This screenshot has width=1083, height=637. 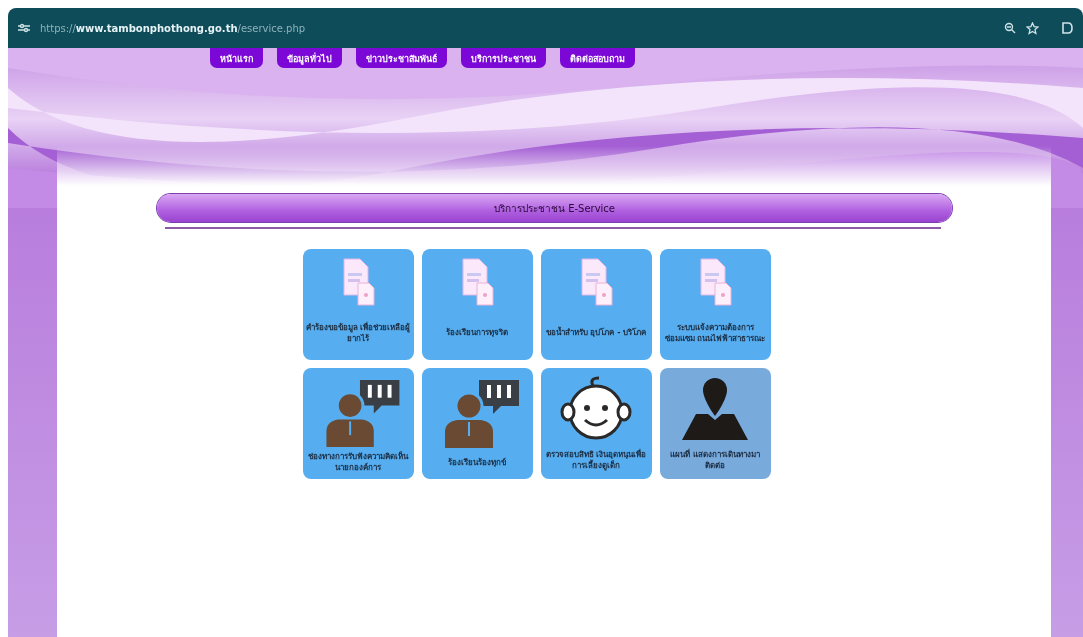 I want to click on site-settings-icon, so click(x=24, y=28).